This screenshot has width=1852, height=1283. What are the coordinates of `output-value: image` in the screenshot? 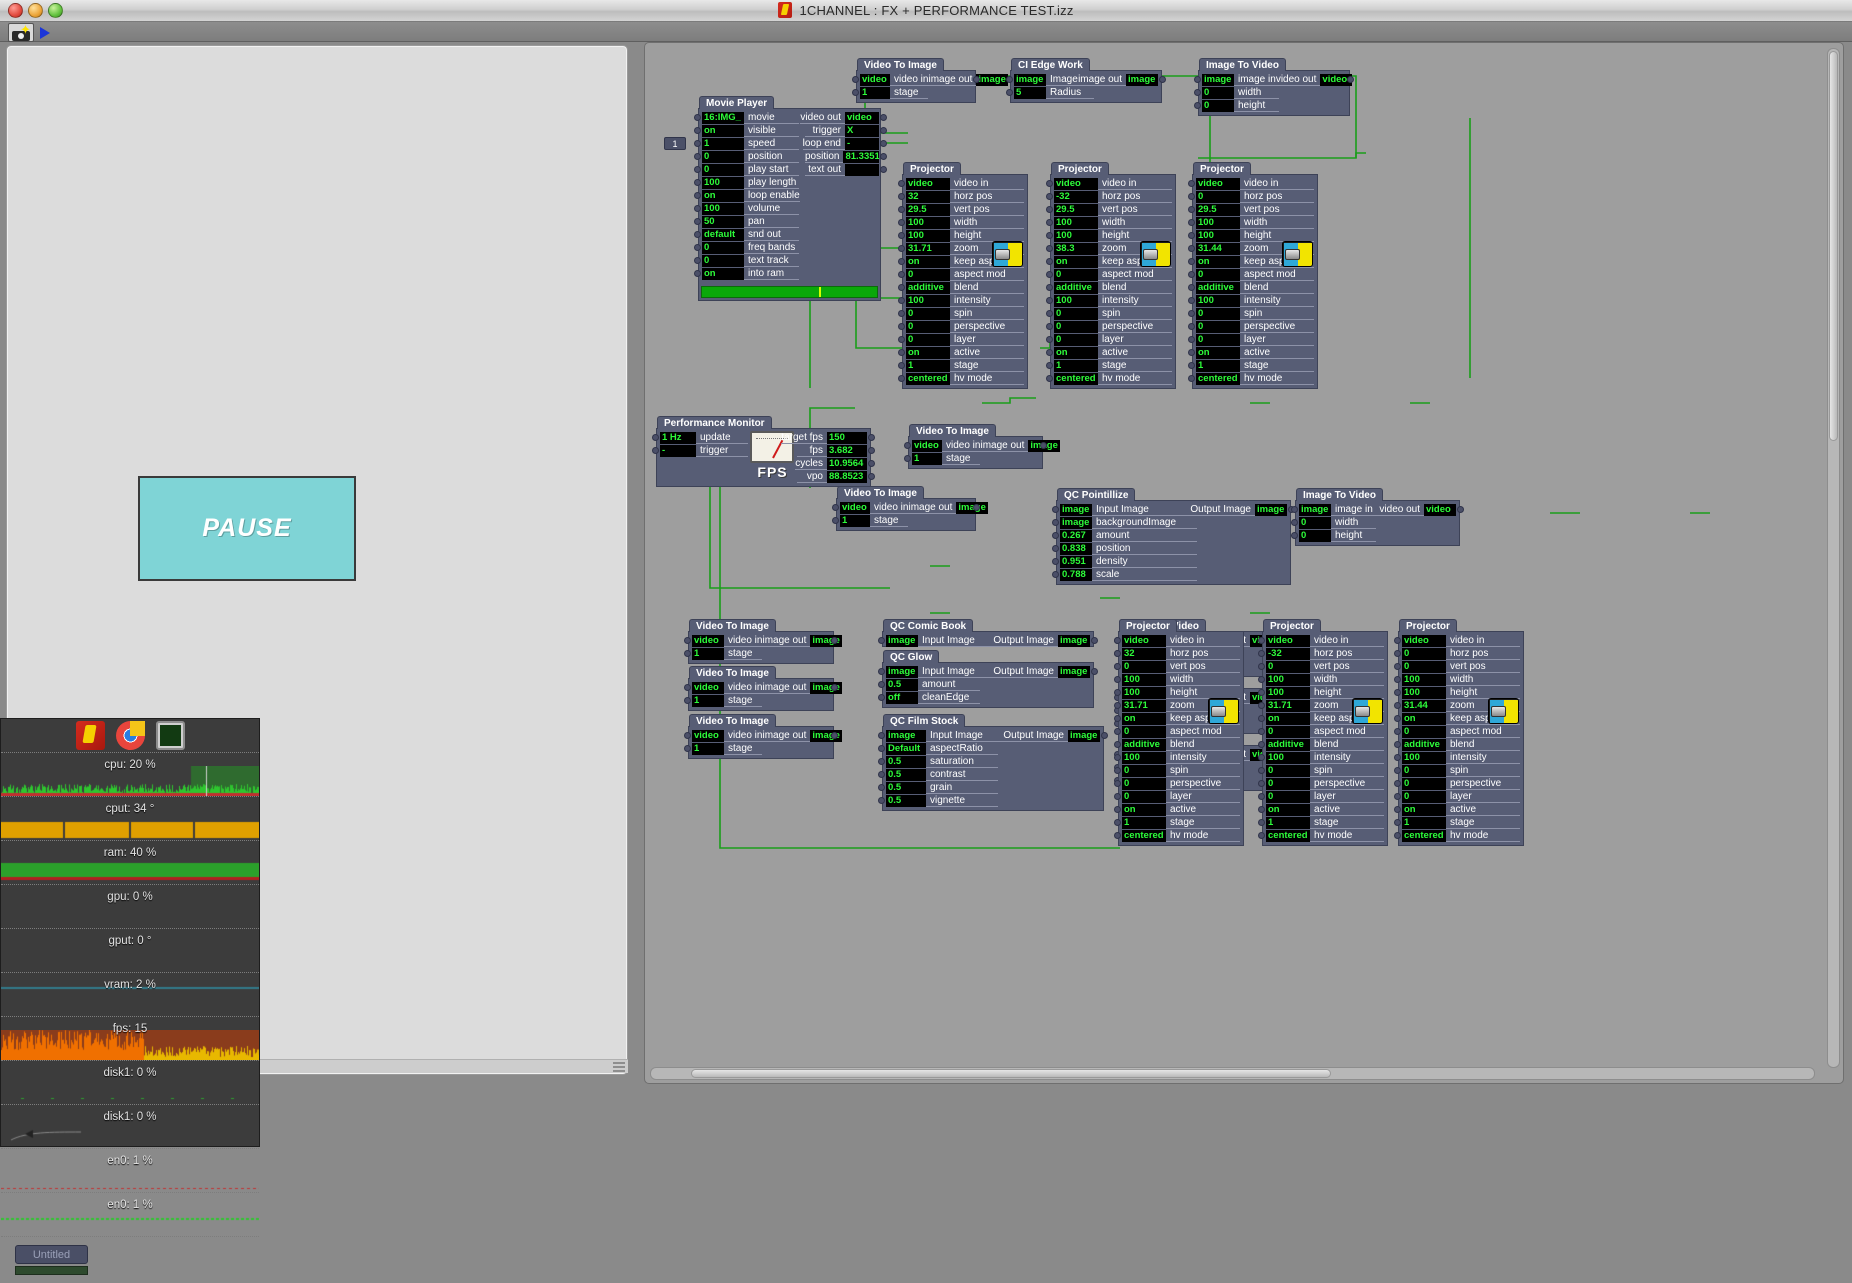 It's located at (1271, 509).